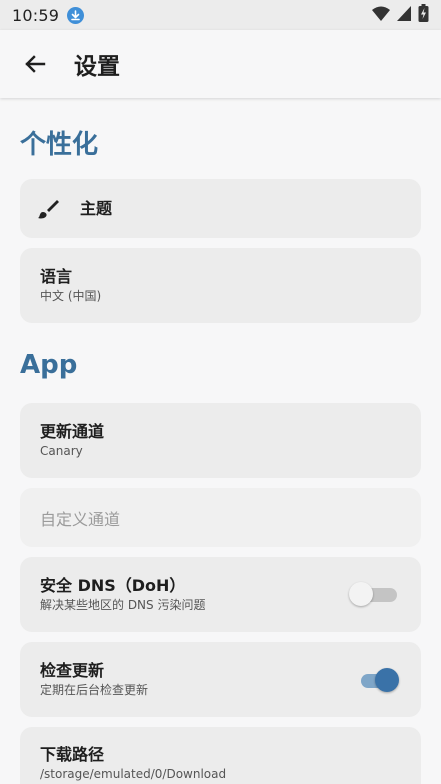 The height and width of the screenshot is (784, 441). Describe the element at coordinates (220, 15) in the screenshot. I see `status-bar: 10:59` at that location.